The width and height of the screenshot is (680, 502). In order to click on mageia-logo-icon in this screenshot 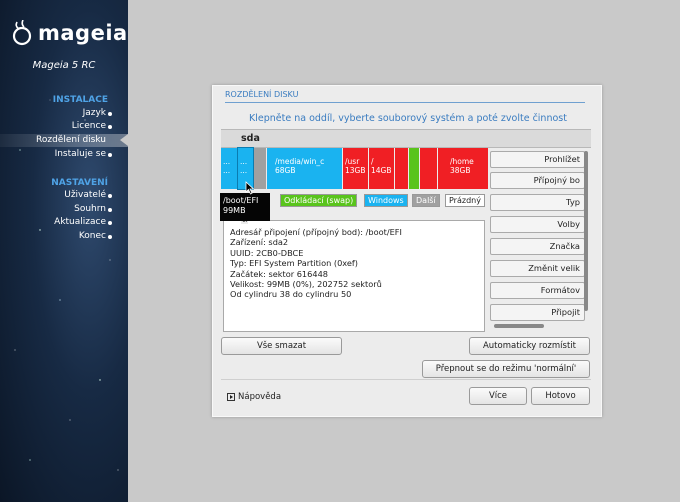, I will do `click(22, 33)`.